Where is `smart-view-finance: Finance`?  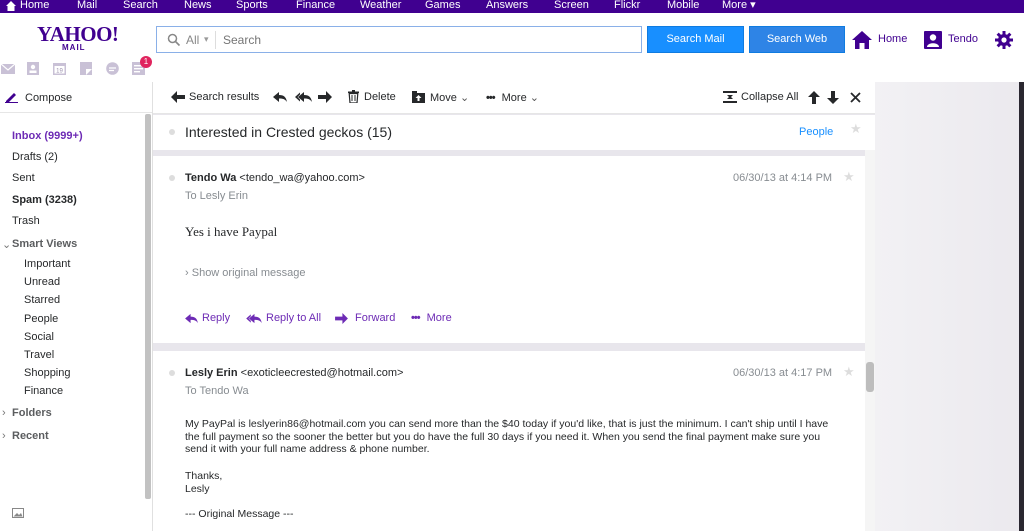
smart-view-finance: Finance is located at coordinates (43, 391).